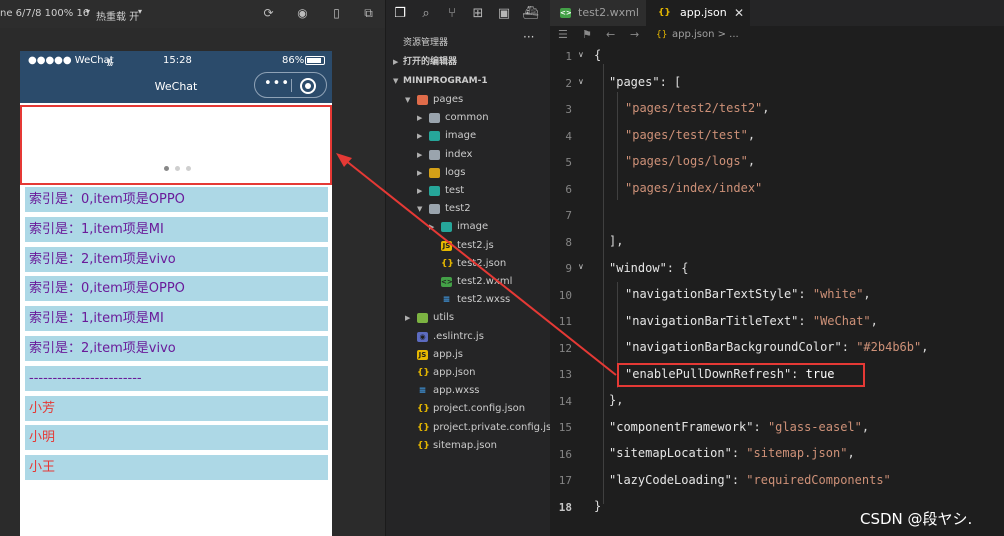 The height and width of the screenshot is (536, 1004). What do you see at coordinates (468, 409) in the screenshot?
I see `tree-item: {} project.config.json` at bounding box center [468, 409].